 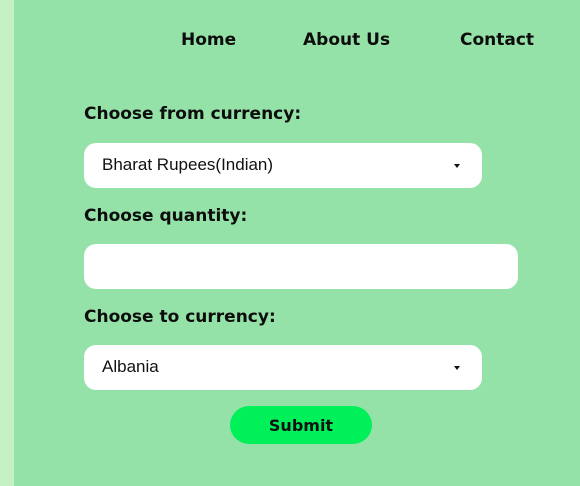 I want to click on from-currency-selected-value: Bharat Rupees(Indian), so click(x=188, y=164).